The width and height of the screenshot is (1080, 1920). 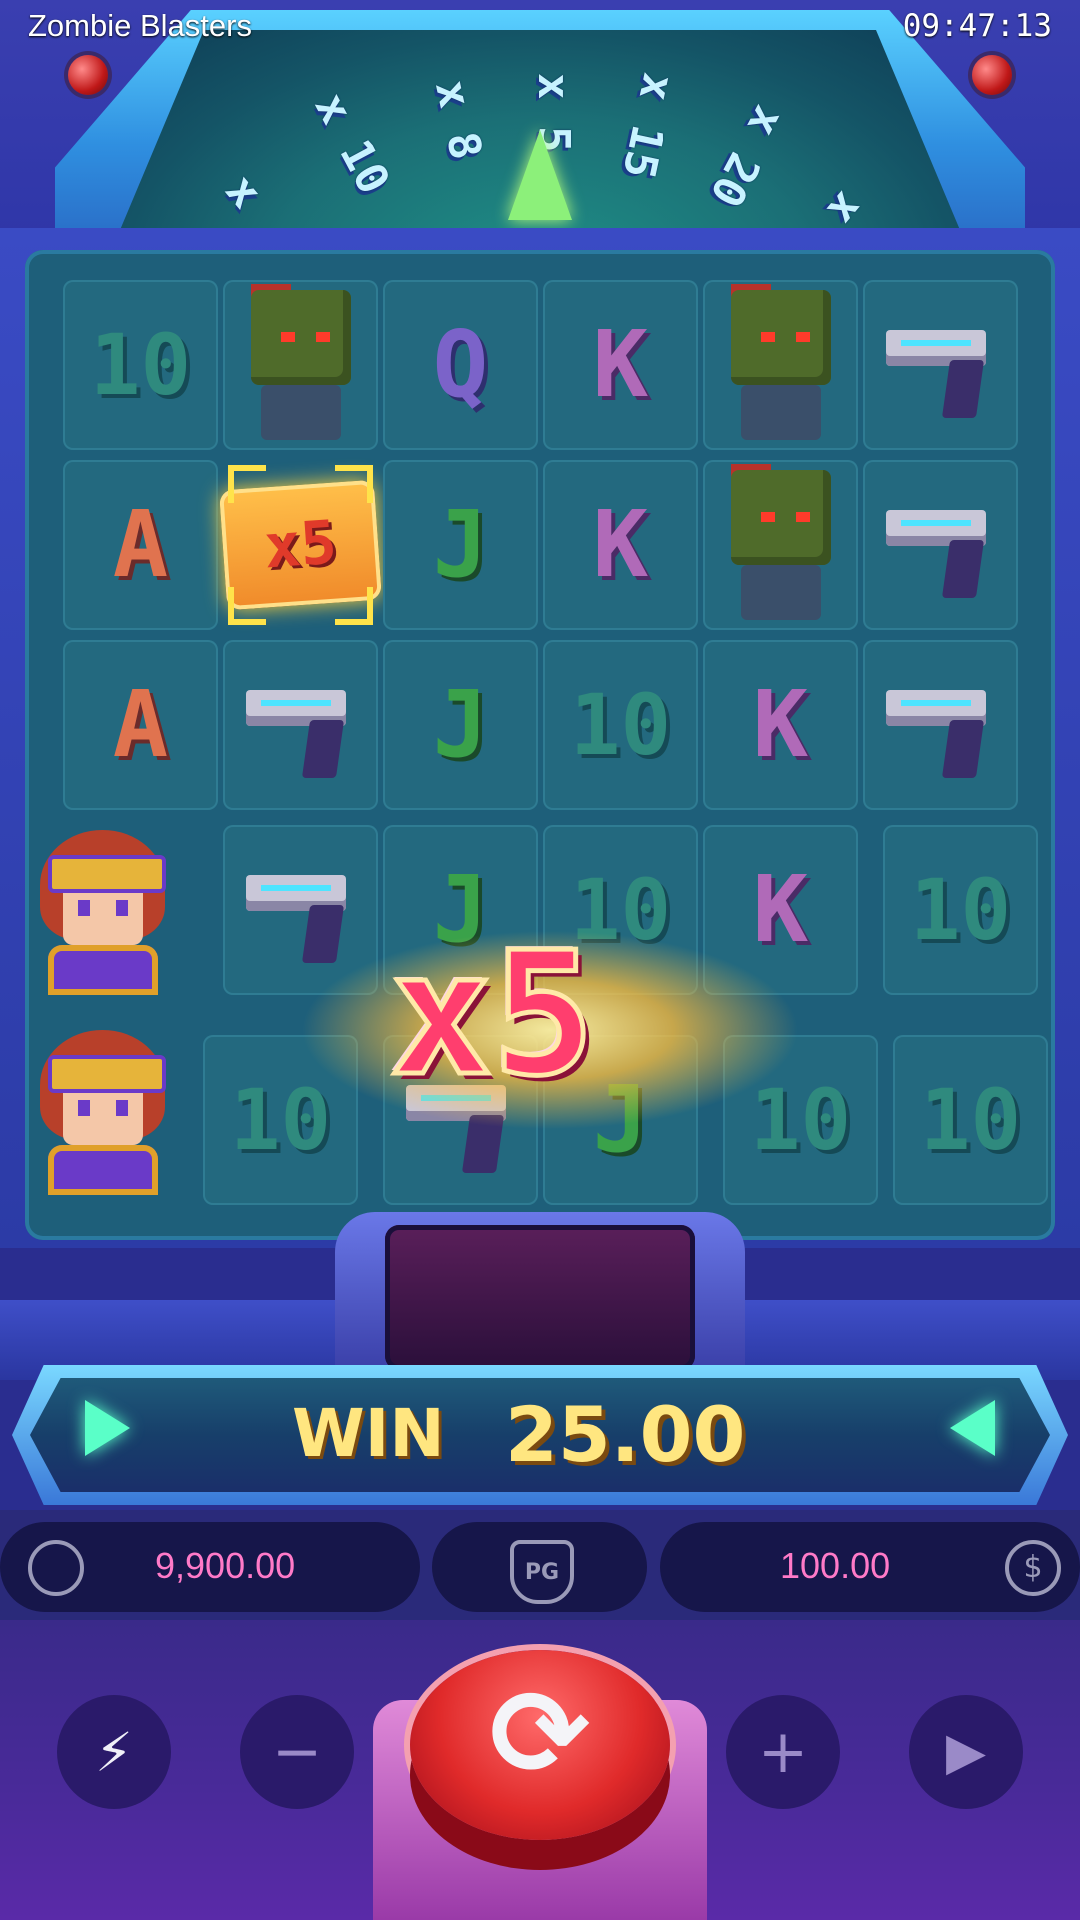 What do you see at coordinates (352, 143) in the screenshot?
I see `wheel-segment: x 10` at bounding box center [352, 143].